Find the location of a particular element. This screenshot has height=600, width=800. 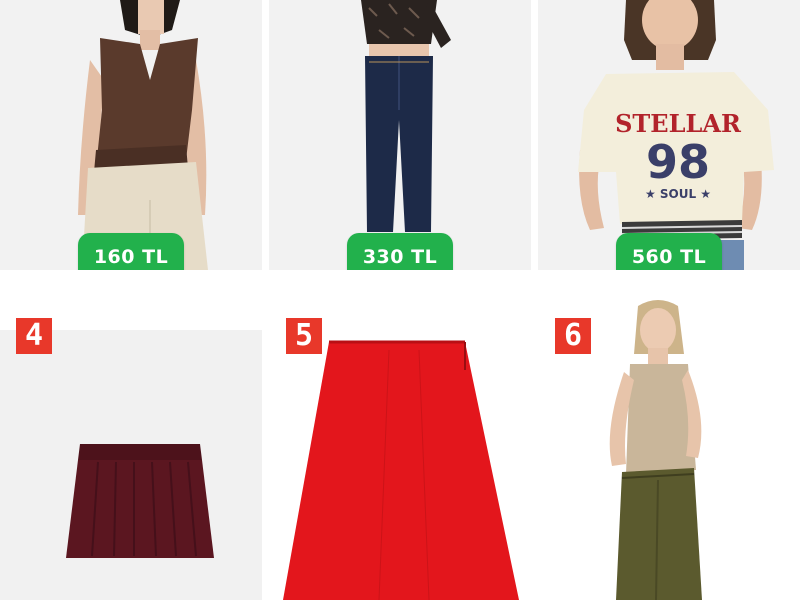

product-image-stellar-tee: STELLAR 98 ★ SOUL ★ is located at coordinates (676, 135).